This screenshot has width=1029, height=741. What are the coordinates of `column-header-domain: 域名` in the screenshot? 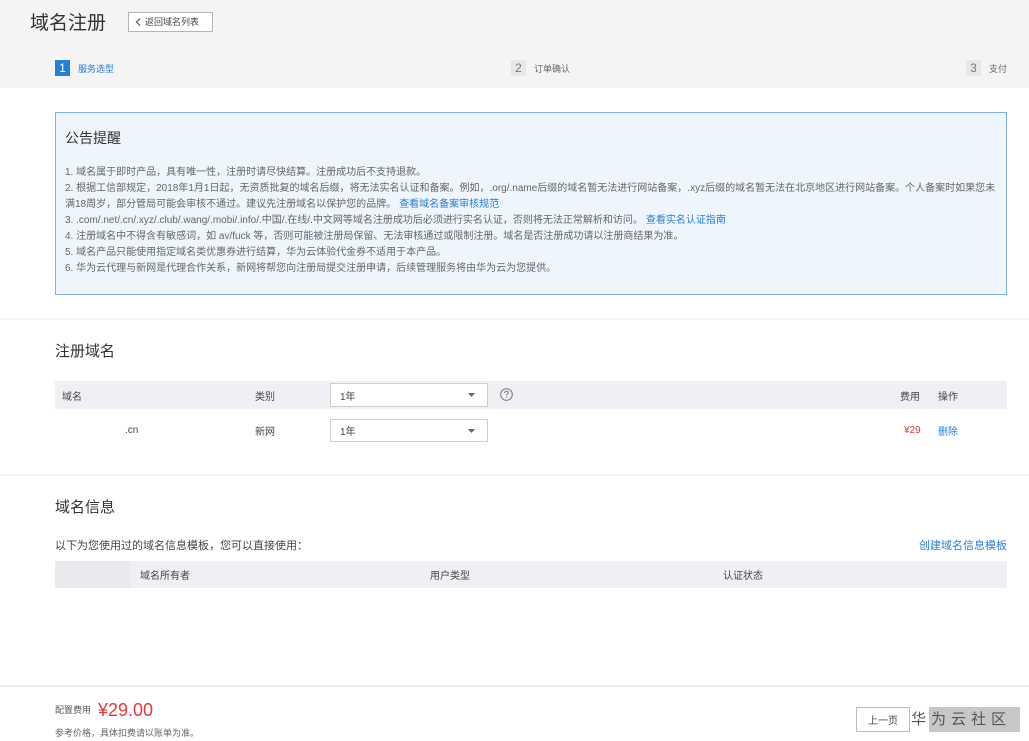 It's located at (72, 397).